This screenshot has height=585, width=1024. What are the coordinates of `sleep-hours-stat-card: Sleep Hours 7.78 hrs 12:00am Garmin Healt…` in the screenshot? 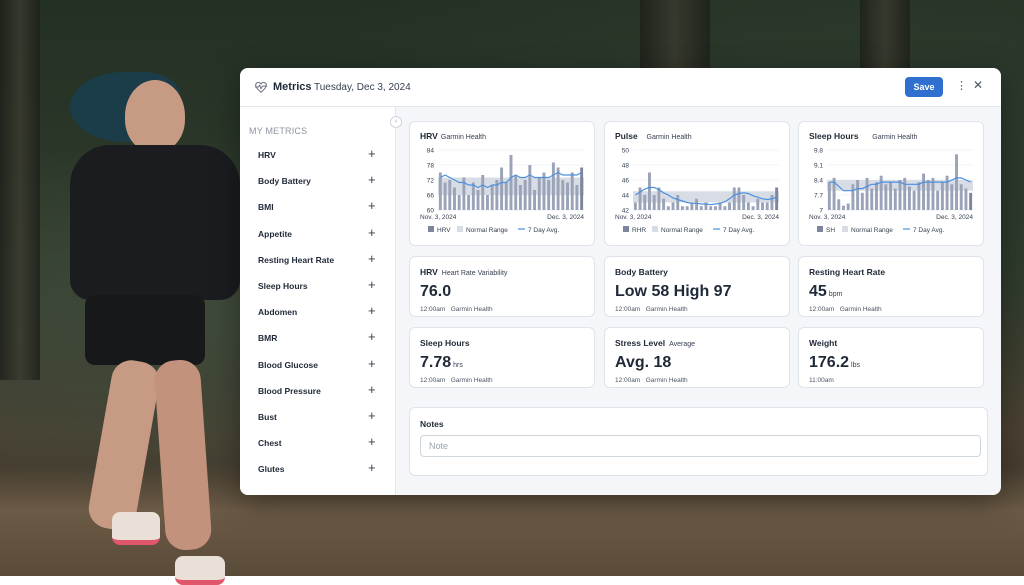 It's located at (502, 357).